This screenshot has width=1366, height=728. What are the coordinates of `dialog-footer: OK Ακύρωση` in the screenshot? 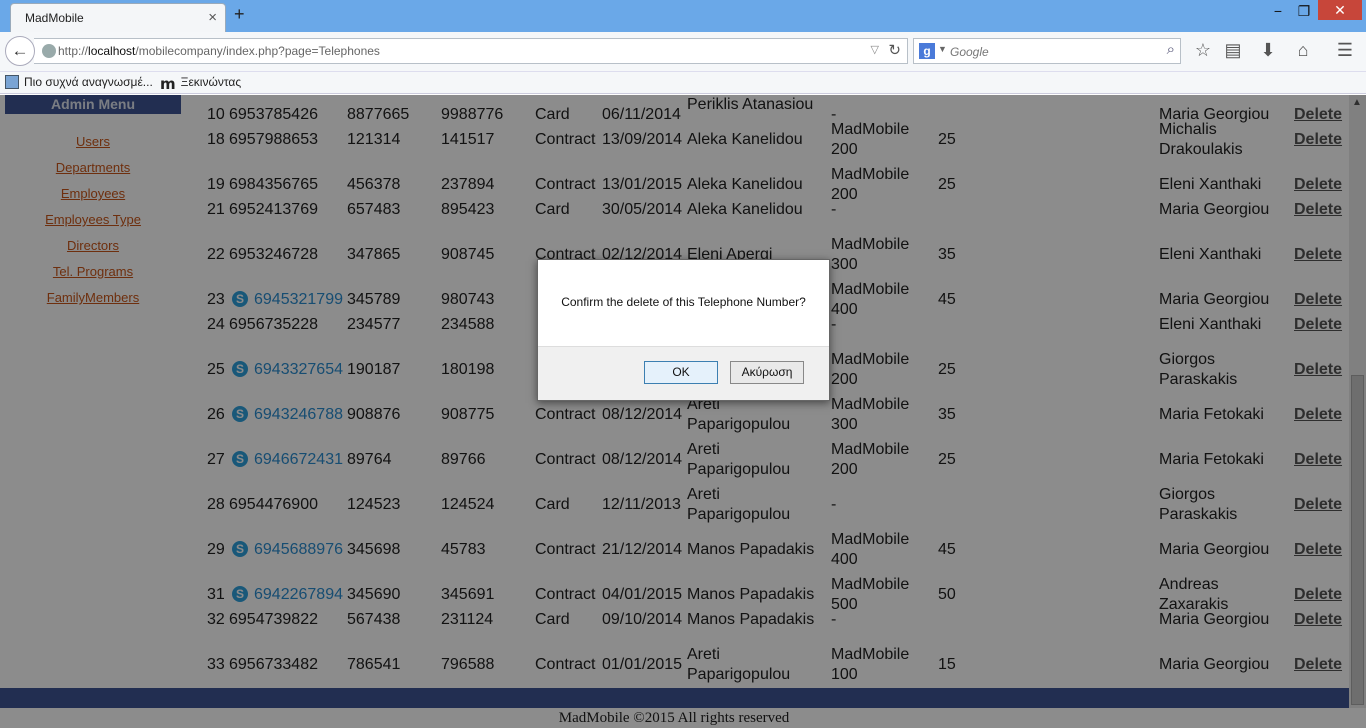 It's located at (683, 373).